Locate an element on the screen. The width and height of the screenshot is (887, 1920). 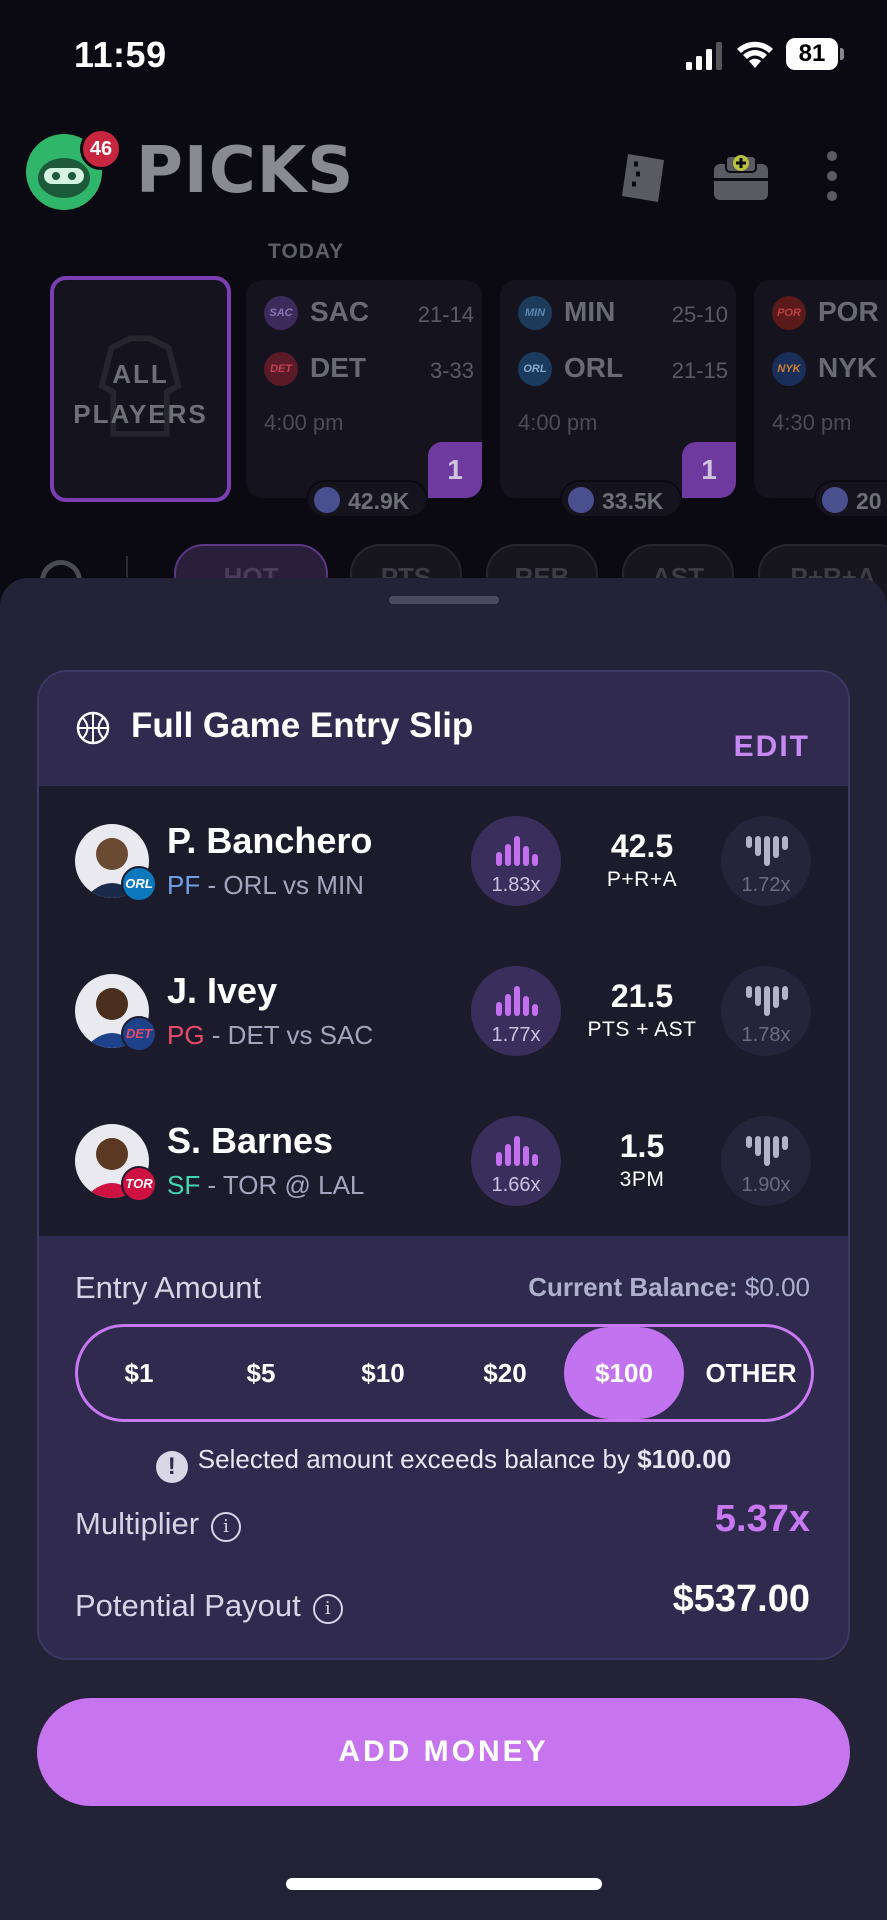
more-multiplier: 1.77x is located at coordinates (516, 1035).